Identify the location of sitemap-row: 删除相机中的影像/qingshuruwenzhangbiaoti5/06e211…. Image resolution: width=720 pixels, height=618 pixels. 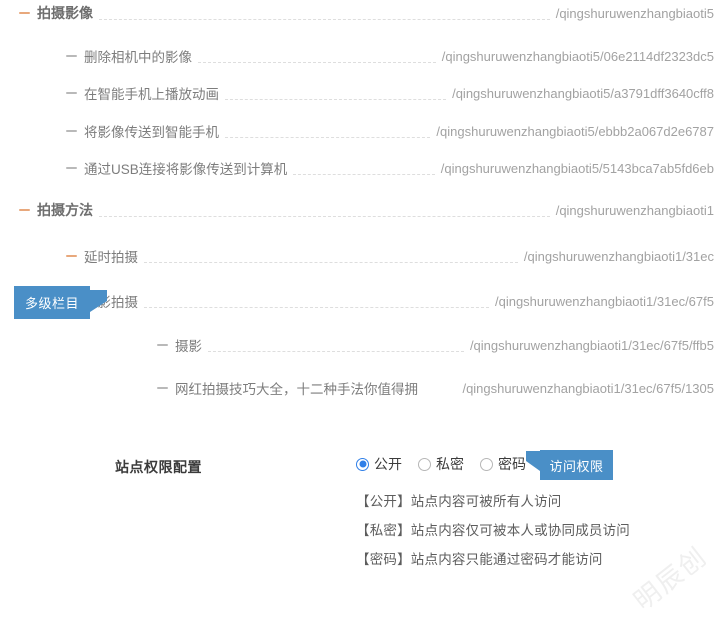
(360, 56).